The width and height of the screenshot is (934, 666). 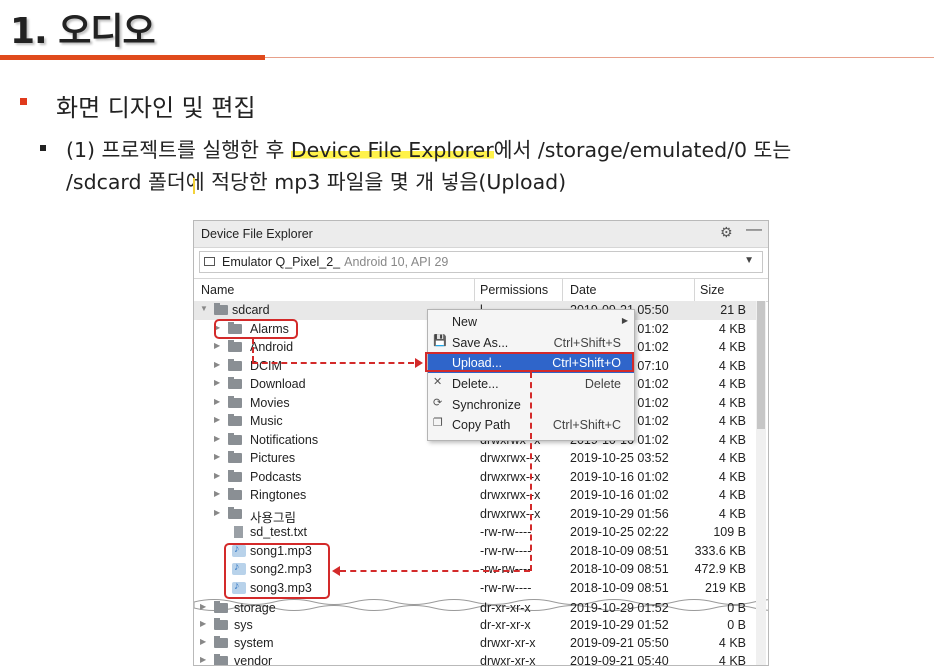 I want to click on chevron-down-icon: ▼, so click(x=749, y=260).